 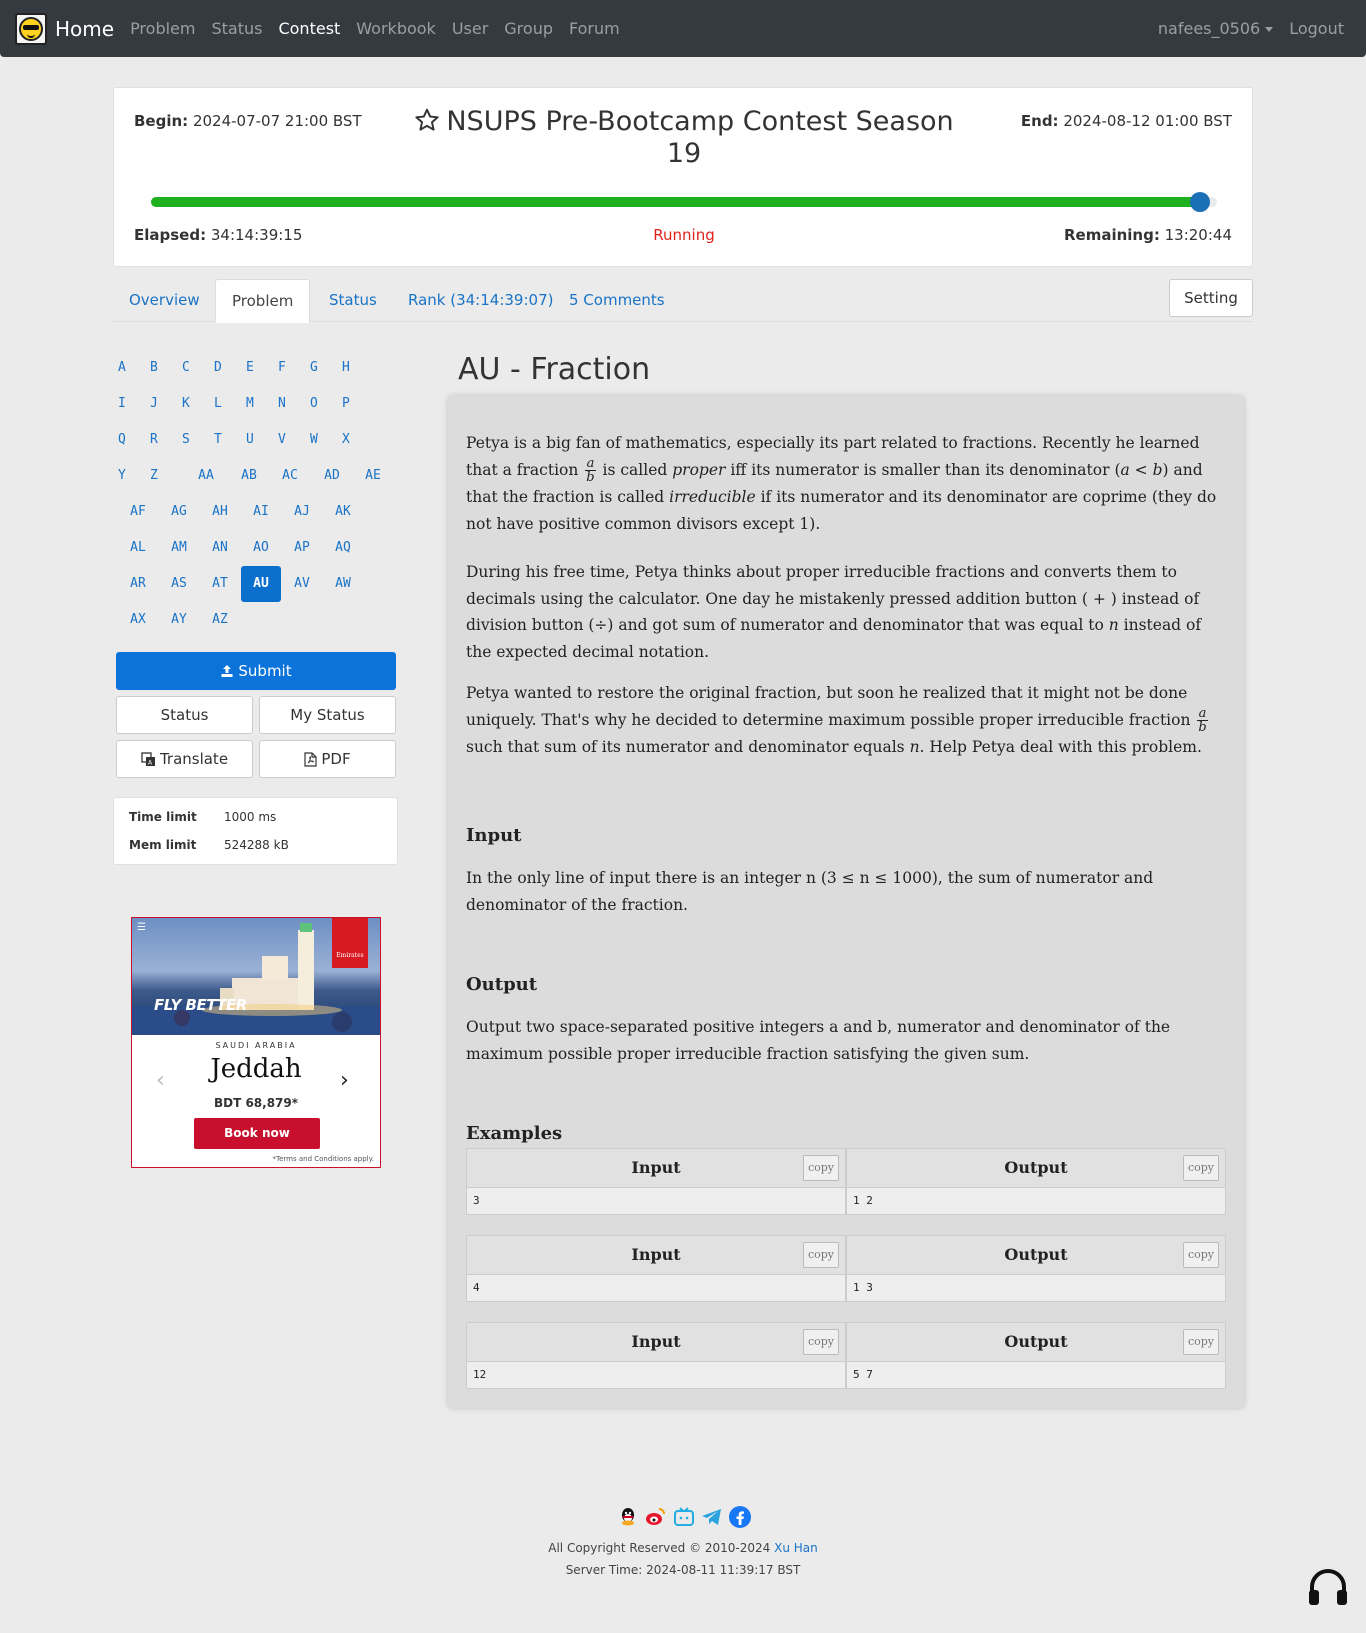 What do you see at coordinates (64, 28) in the screenshot?
I see `home-link: Home` at bounding box center [64, 28].